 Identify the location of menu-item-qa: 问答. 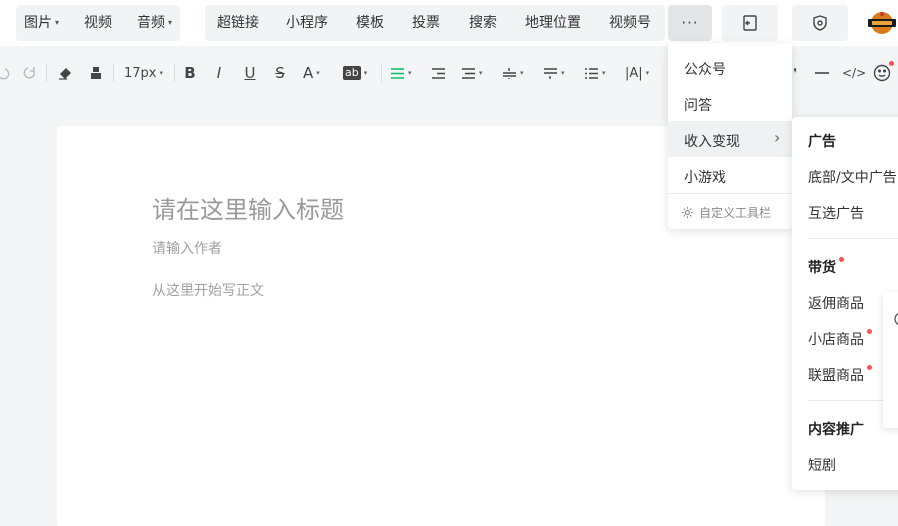
(698, 105).